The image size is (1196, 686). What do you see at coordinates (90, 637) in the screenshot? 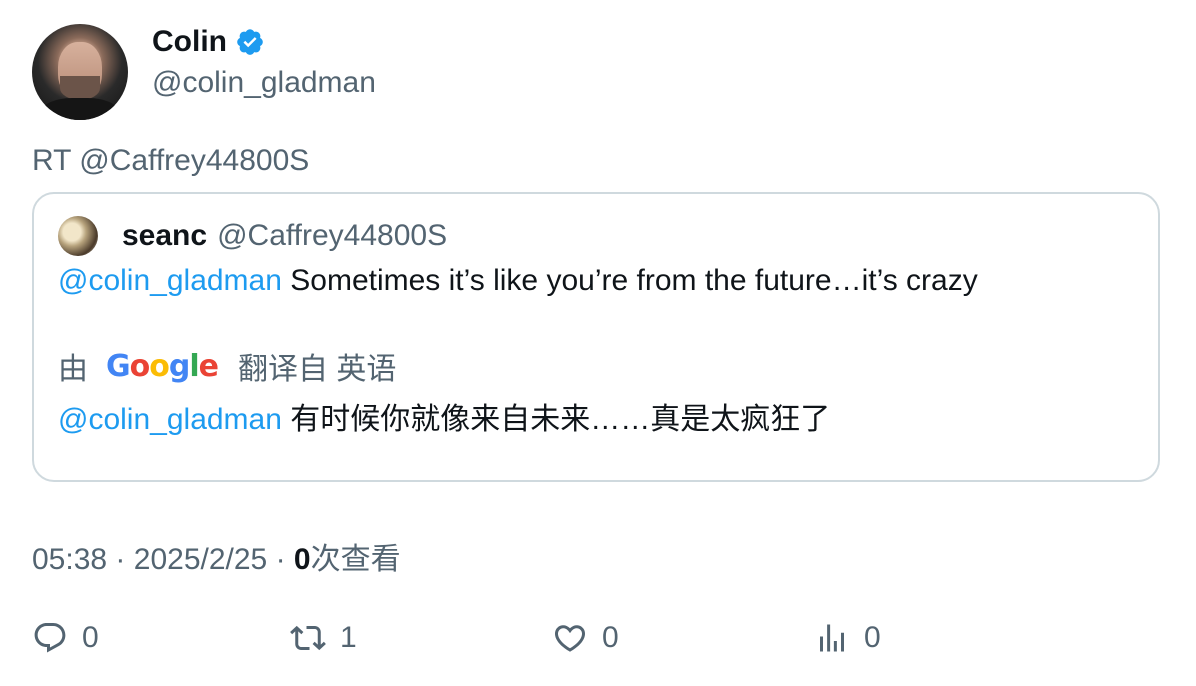
I see `reply-count: 0` at bounding box center [90, 637].